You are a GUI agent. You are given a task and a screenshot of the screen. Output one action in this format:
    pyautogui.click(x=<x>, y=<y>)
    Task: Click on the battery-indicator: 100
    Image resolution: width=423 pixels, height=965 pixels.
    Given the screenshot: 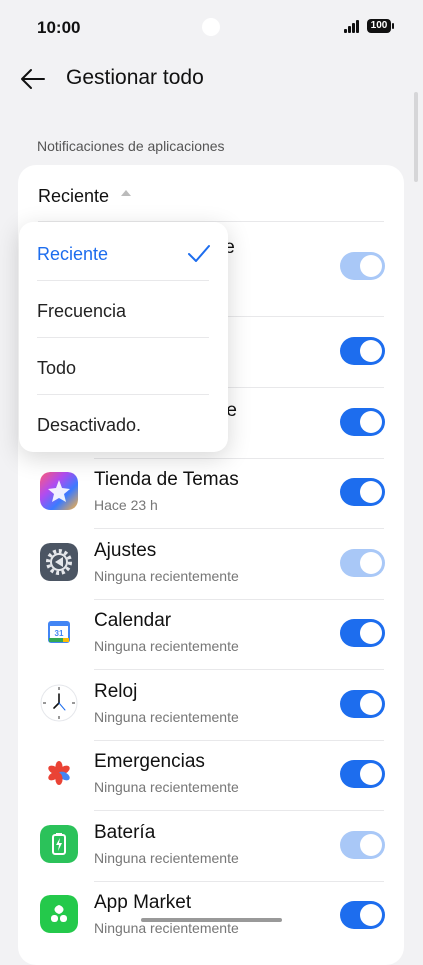 What is the action you would take?
    pyautogui.click(x=380, y=26)
    